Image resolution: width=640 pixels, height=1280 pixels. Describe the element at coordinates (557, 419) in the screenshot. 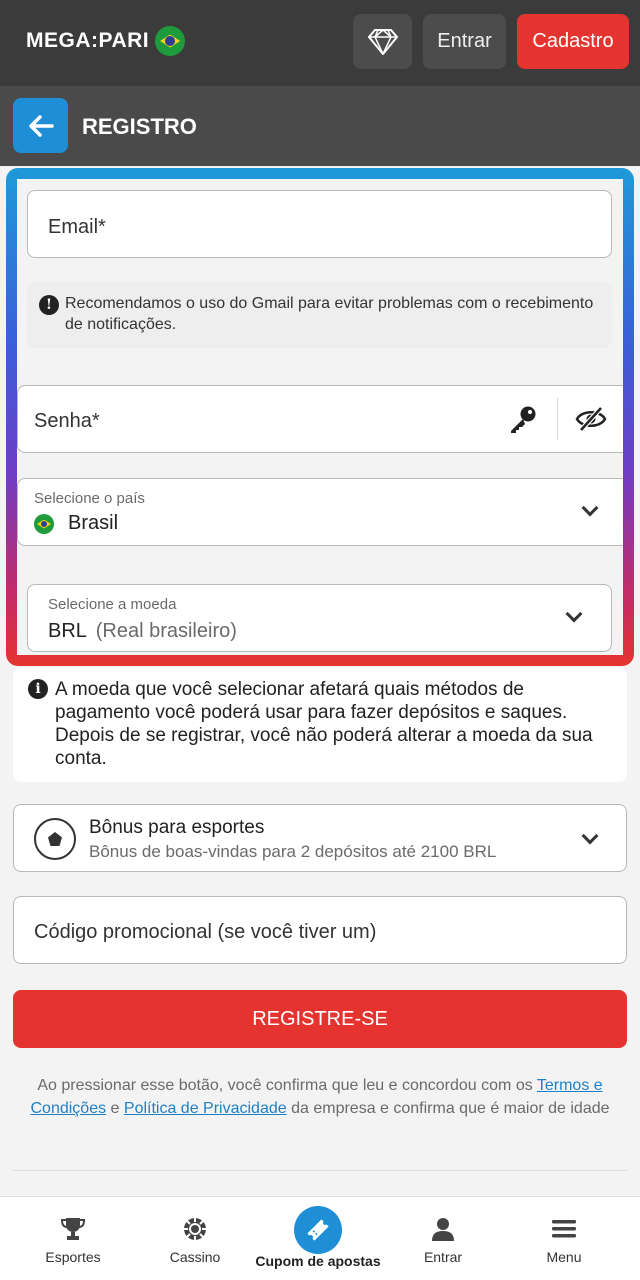

I see `password-divider` at that location.